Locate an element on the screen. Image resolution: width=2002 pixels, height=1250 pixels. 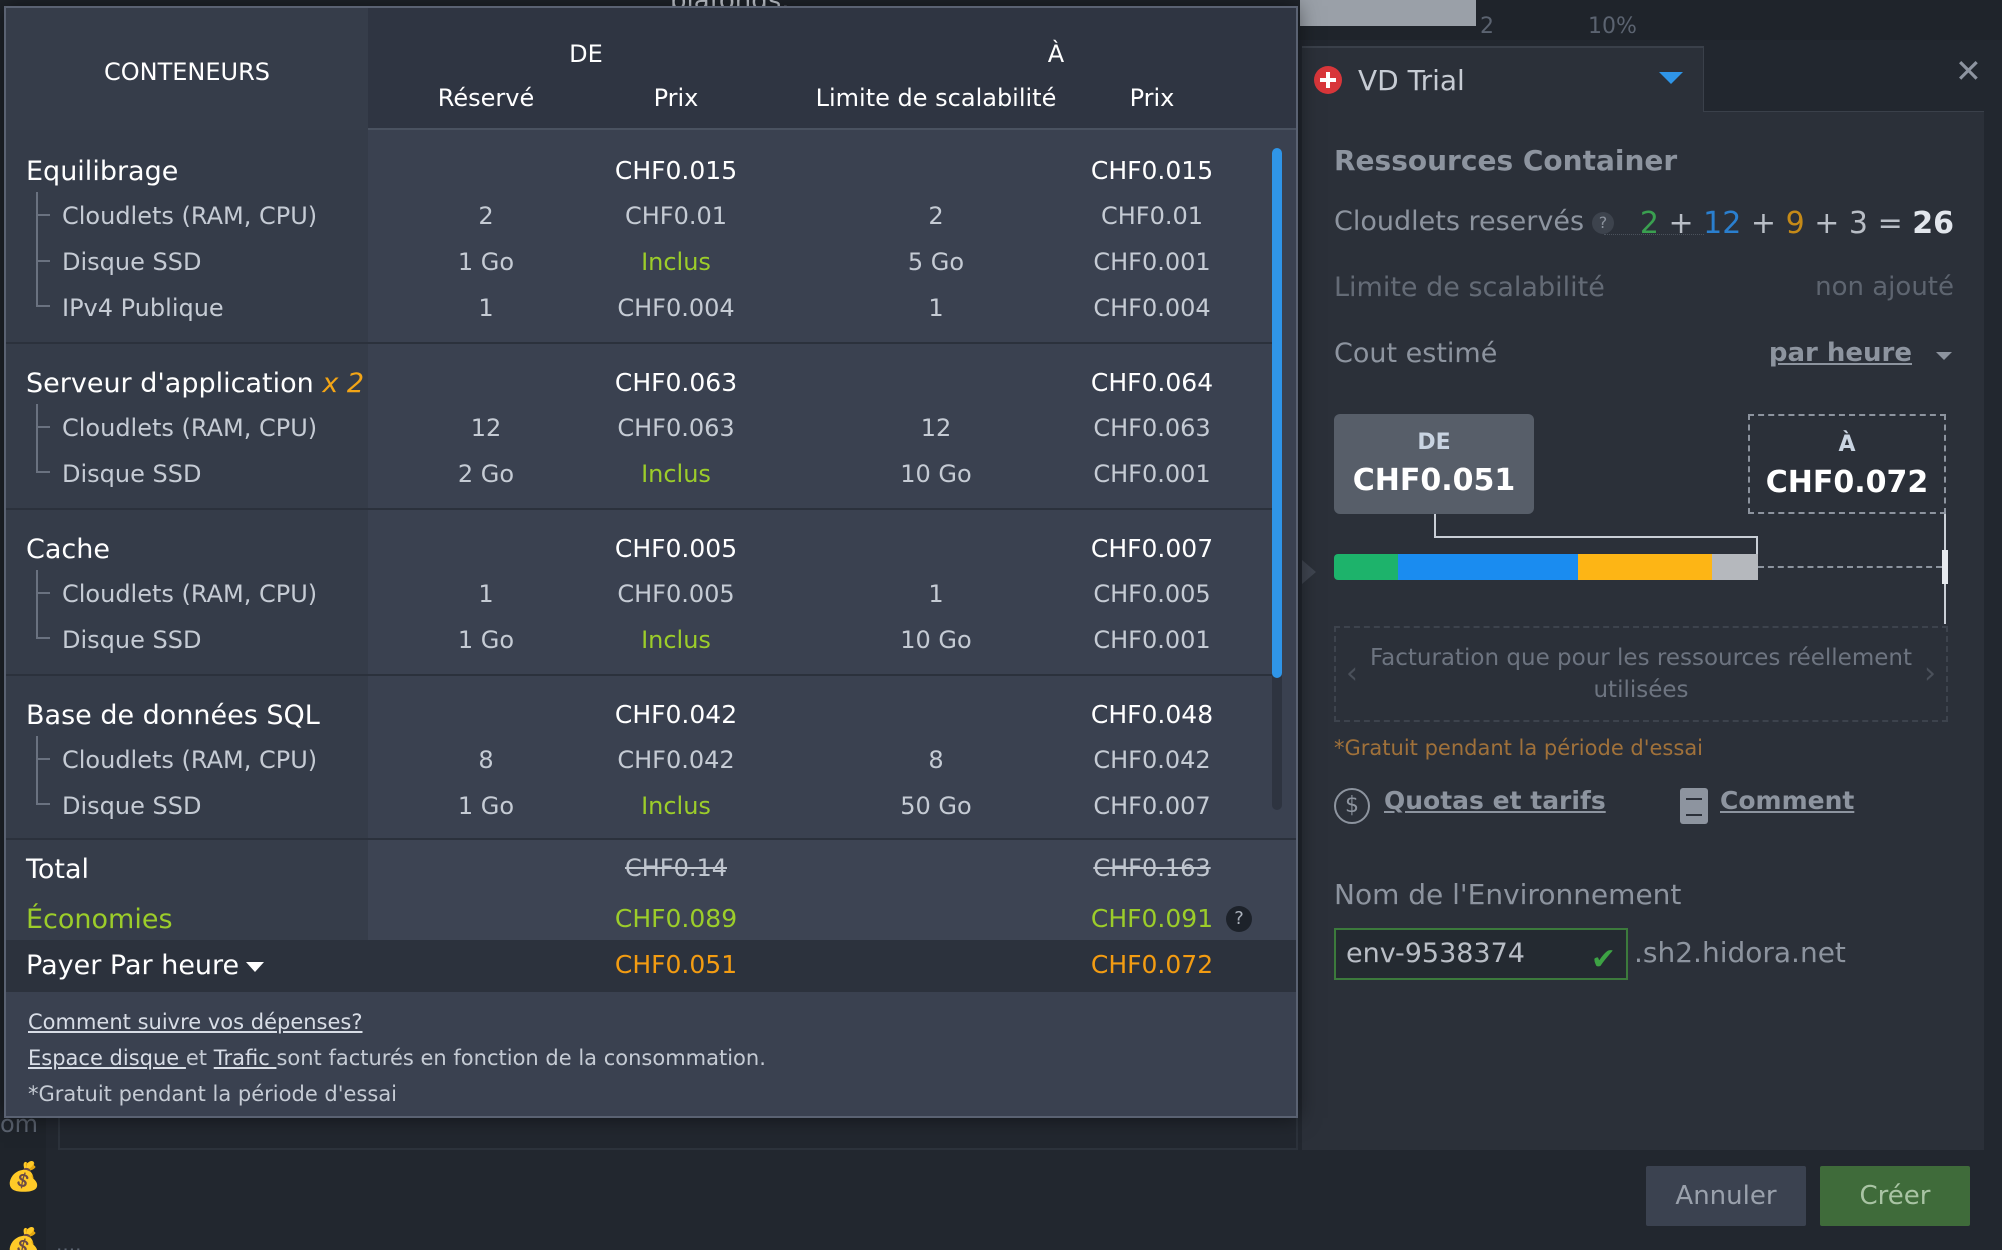
reserved-cloudlets-label: Cloudlets reservés? is located at coordinates (1474, 221).